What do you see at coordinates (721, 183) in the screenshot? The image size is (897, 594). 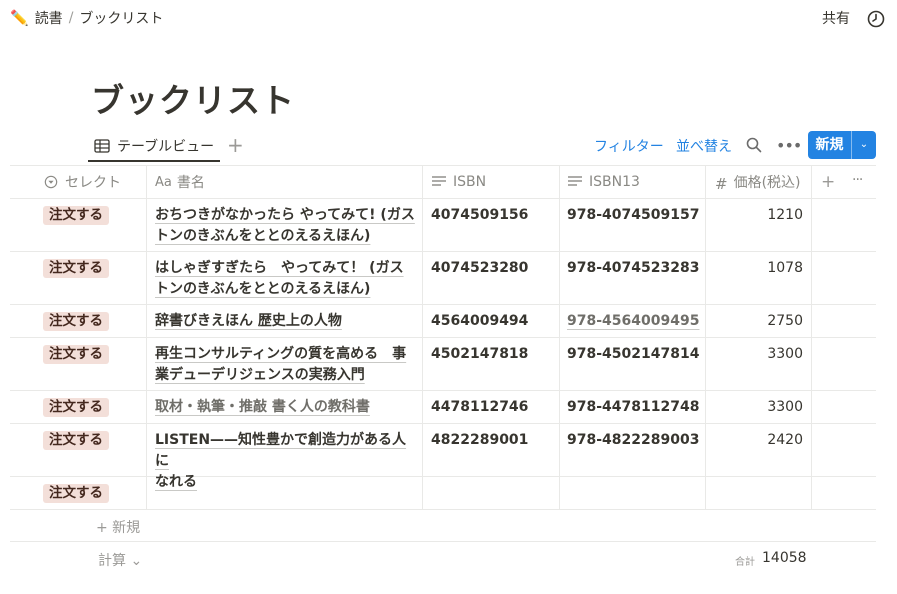 I see `number-hash-icon: #` at bounding box center [721, 183].